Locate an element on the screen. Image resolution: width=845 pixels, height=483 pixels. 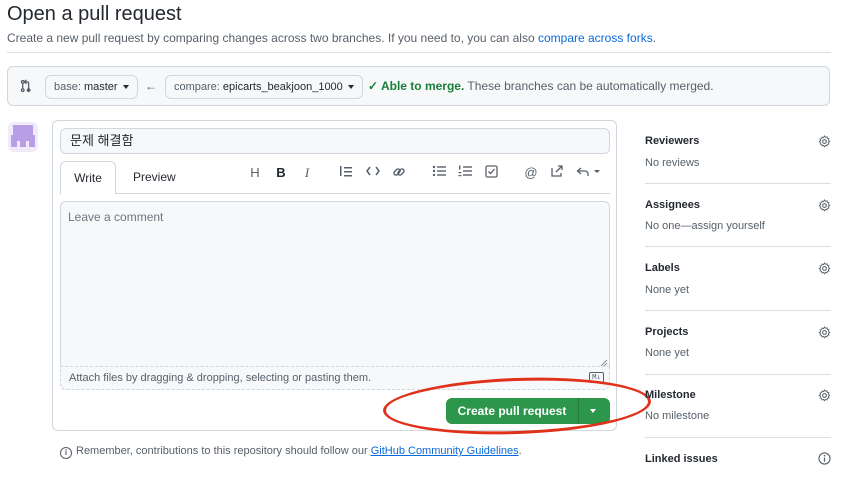
reply-icon is located at coordinates (589, 173).